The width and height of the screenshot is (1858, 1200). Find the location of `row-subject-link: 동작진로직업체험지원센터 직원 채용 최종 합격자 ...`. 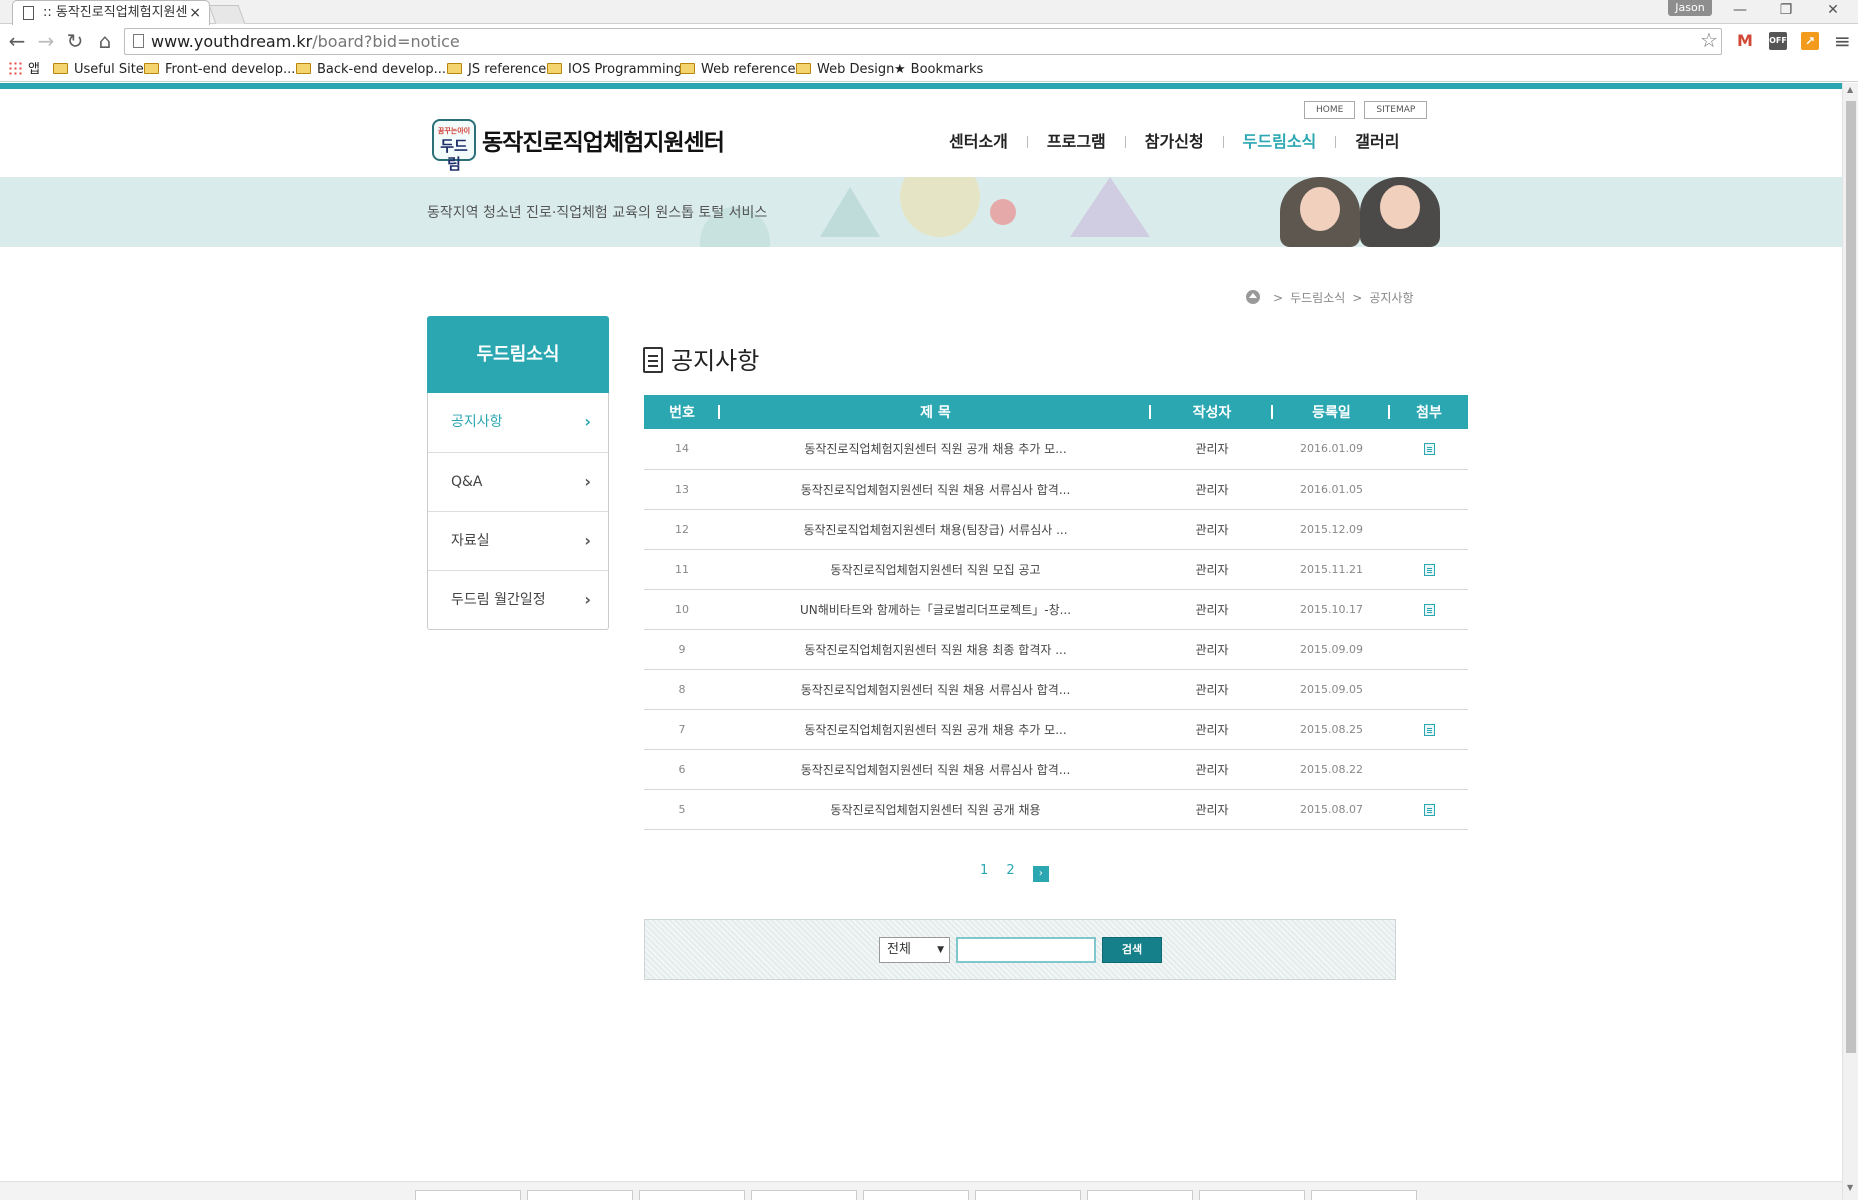

row-subject-link: 동작진로직업체험지원센터 직원 채용 최종 합격자 ... is located at coordinates (935, 649).